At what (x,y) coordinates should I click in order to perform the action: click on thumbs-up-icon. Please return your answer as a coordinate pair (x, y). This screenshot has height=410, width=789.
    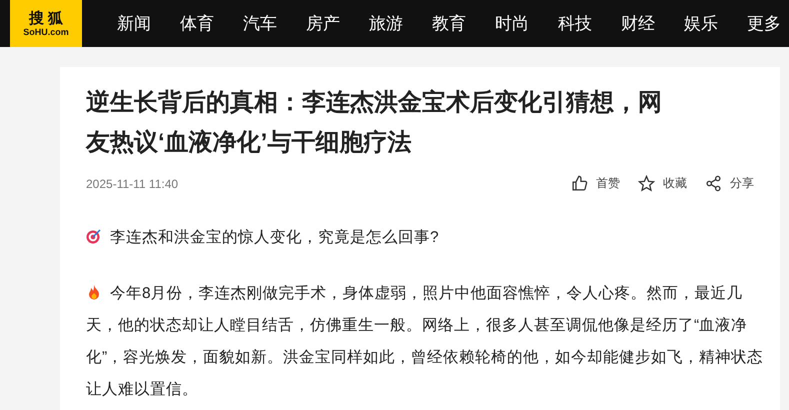
    Looking at the image, I should click on (579, 183).